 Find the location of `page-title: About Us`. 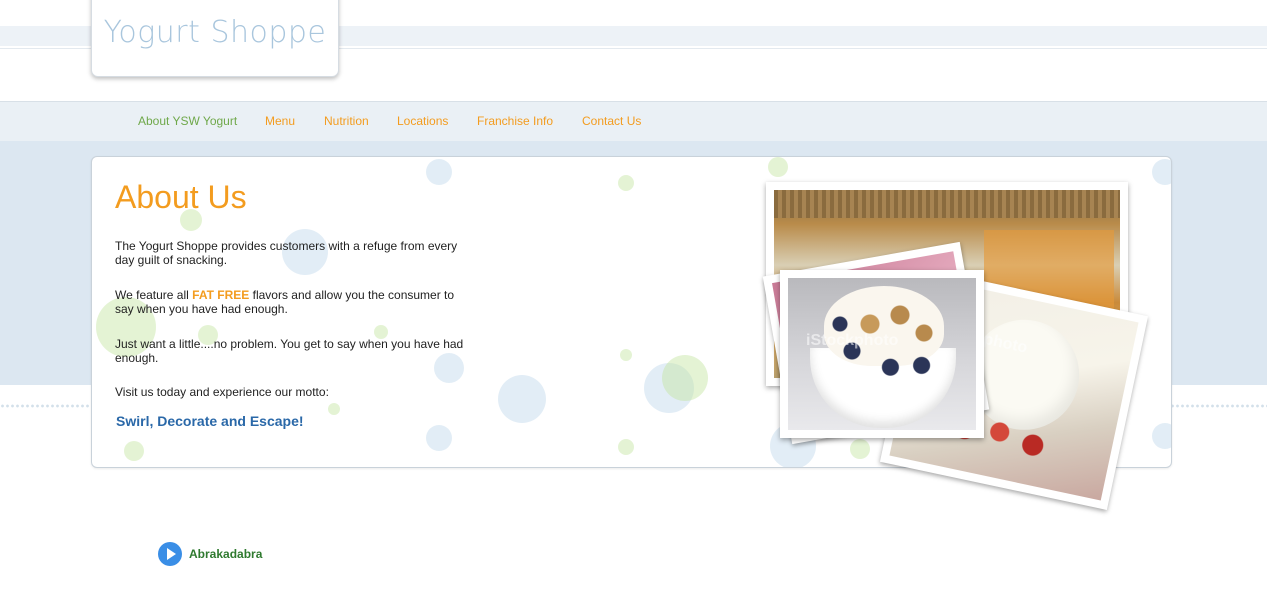

page-title: About Us is located at coordinates (181, 197).